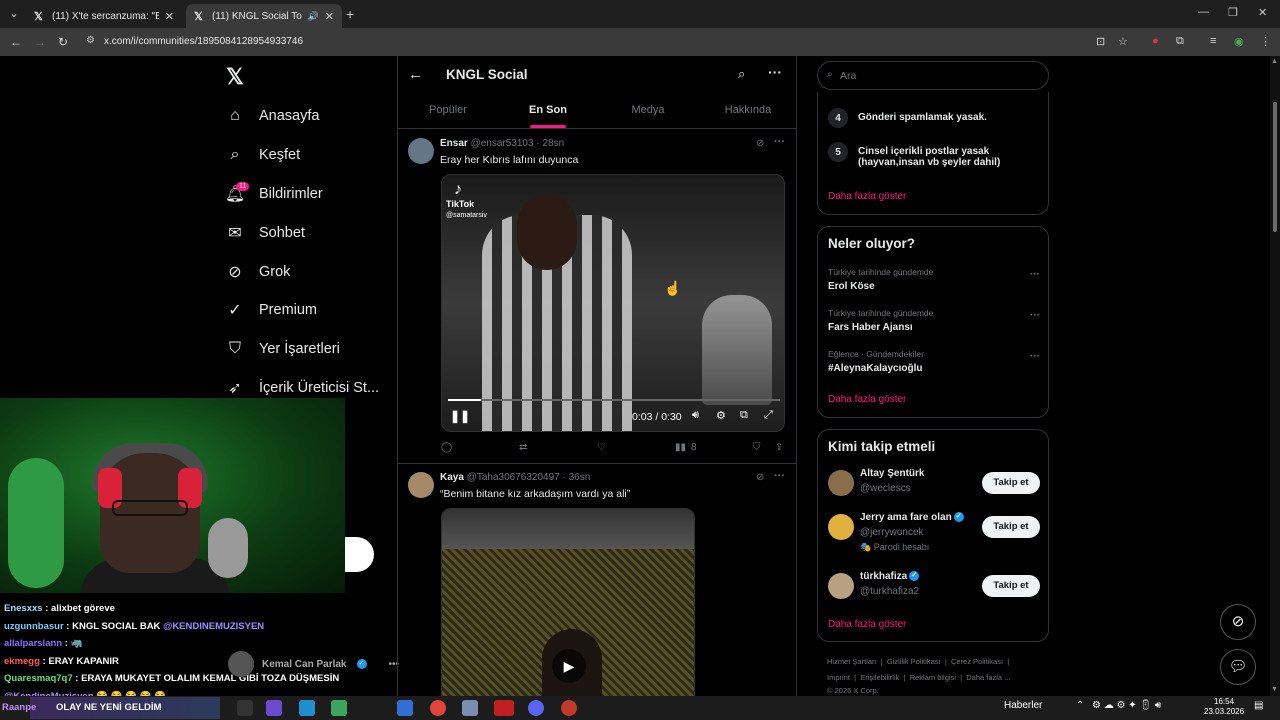 This screenshot has height=720, width=1280. Describe the element at coordinates (245, 708) in the screenshot. I see `task-view-icon` at that location.